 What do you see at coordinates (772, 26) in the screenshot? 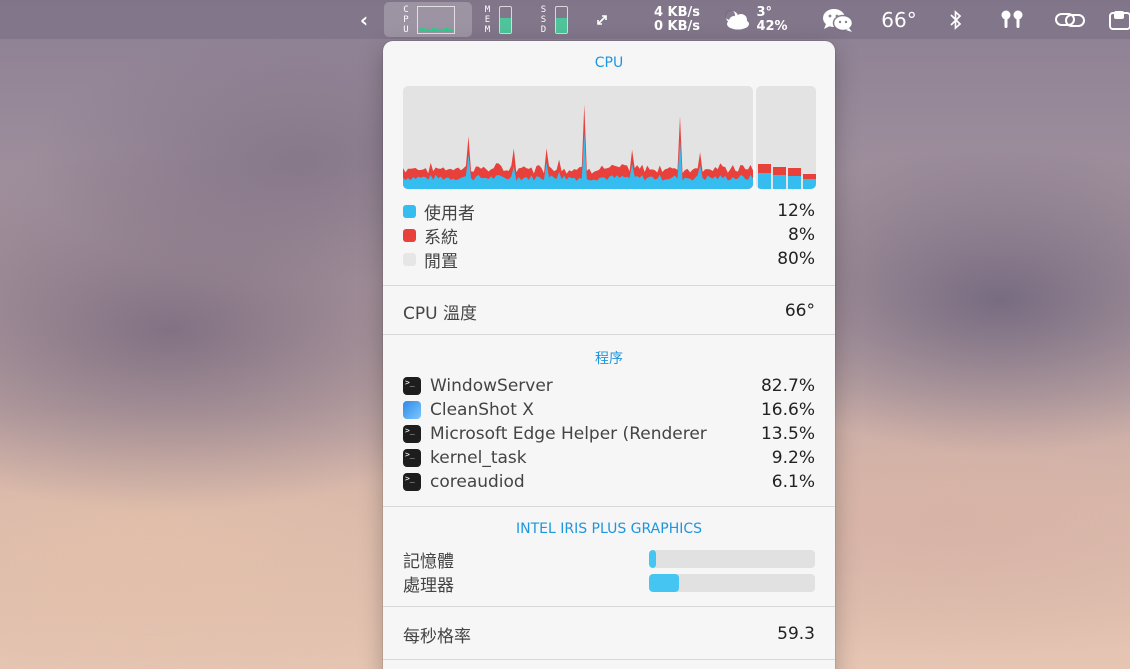
I see `weather-humidity: 42%` at bounding box center [772, 26].